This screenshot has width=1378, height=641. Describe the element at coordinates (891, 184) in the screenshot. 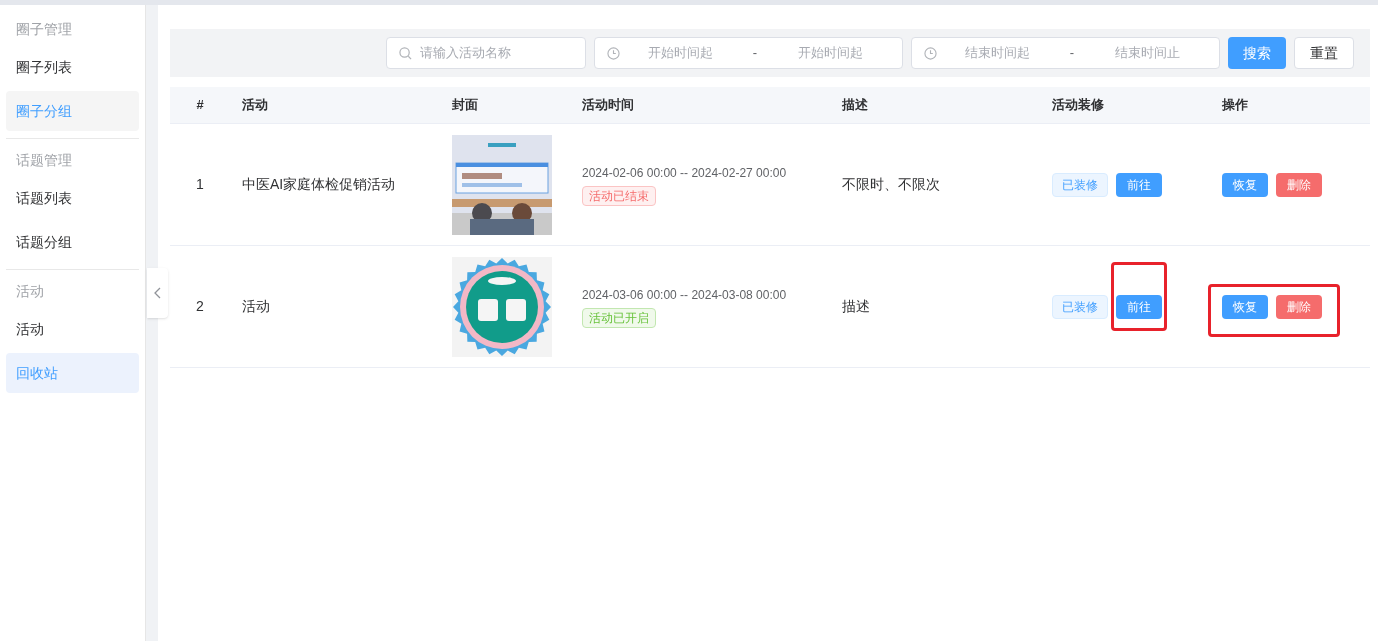

I see `table-cell: 不限时、不限次` at that location.